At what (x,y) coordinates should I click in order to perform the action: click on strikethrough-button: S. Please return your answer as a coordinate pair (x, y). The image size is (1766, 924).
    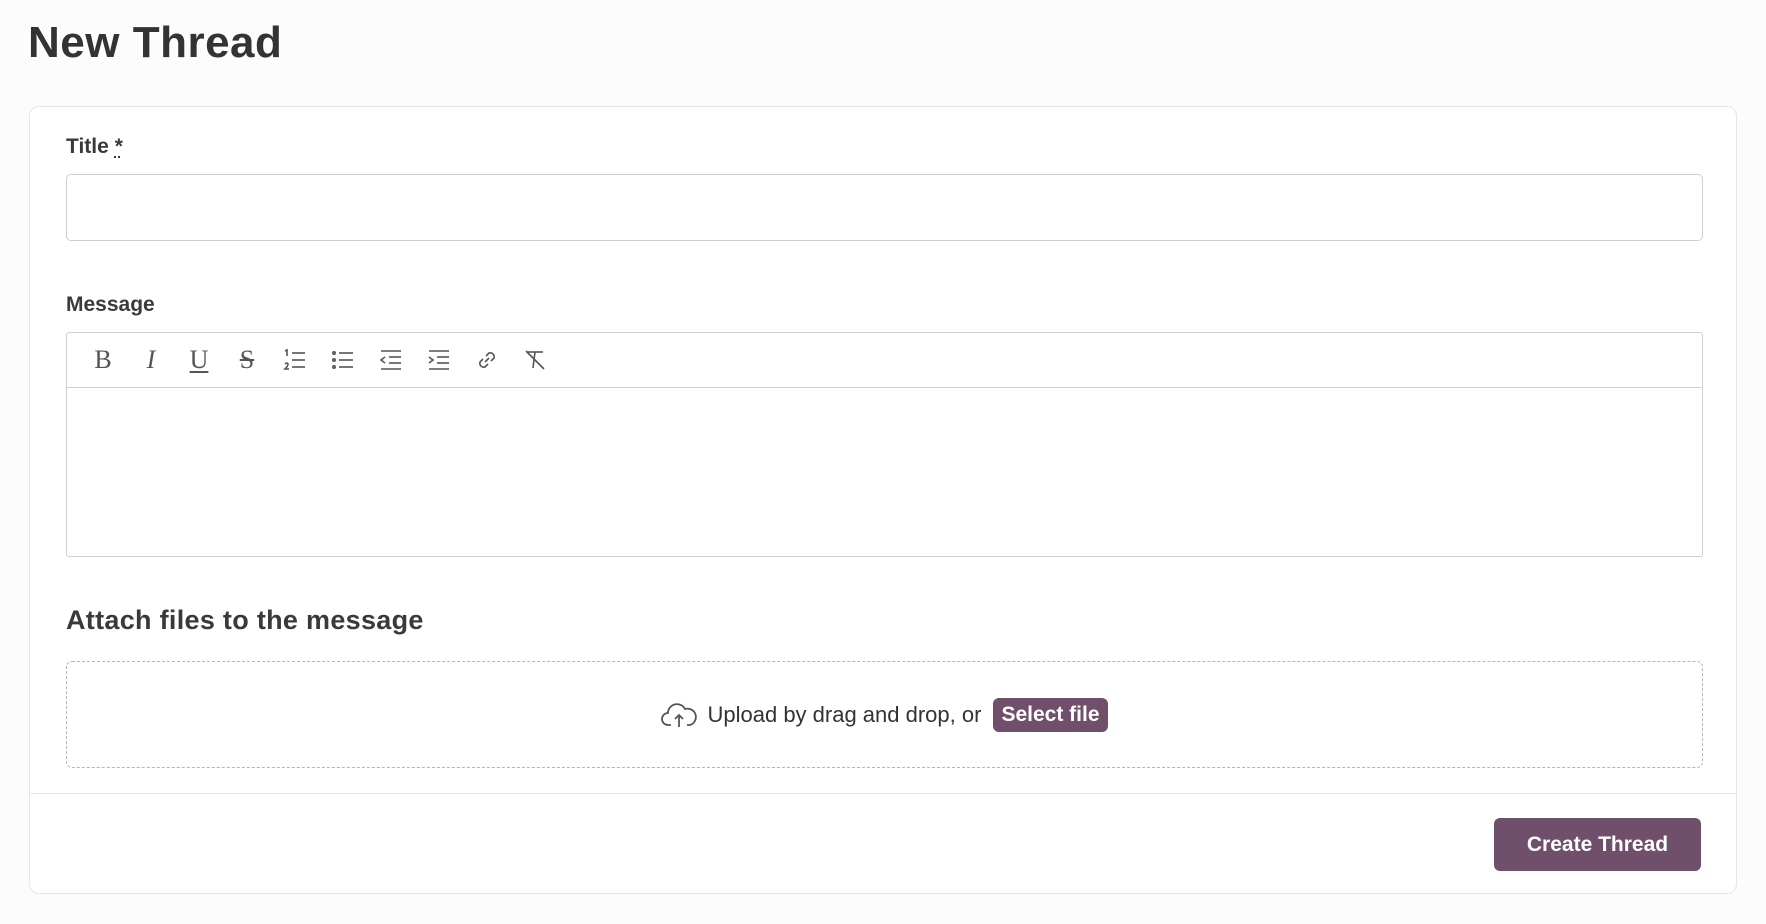
    Looking at the image, I should click on (247, 360).